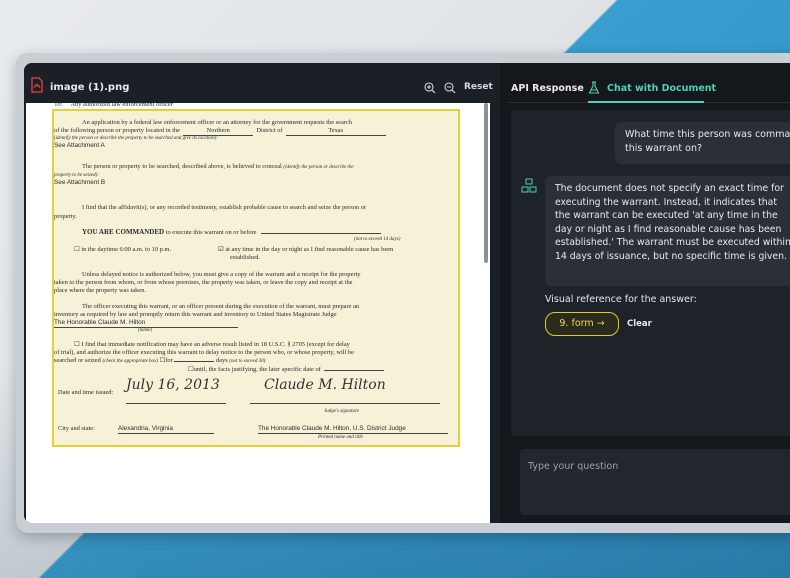 The height and width of the screenshot is (578, 790). I want to click on attachment-b: See Attachment B, so click(80, 182).